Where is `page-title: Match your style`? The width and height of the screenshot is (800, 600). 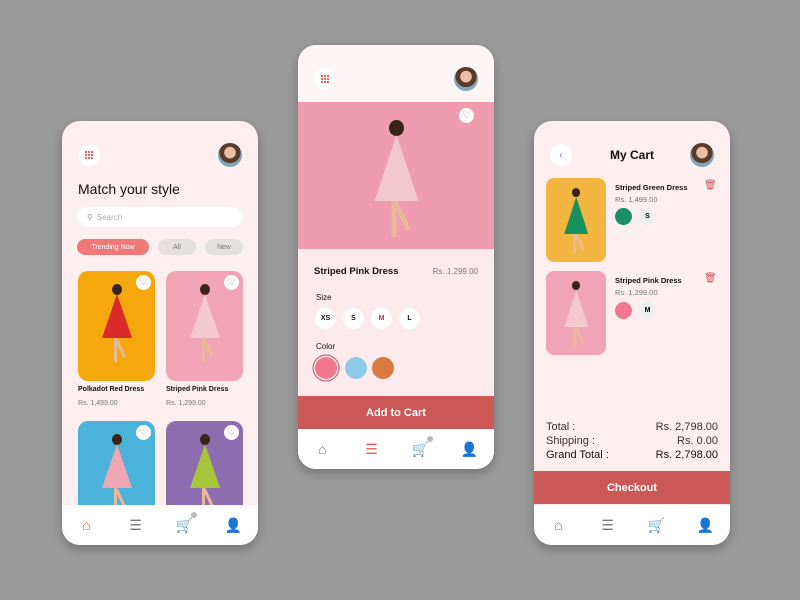 page-title: Match your style is located at coordinates (129, 189).